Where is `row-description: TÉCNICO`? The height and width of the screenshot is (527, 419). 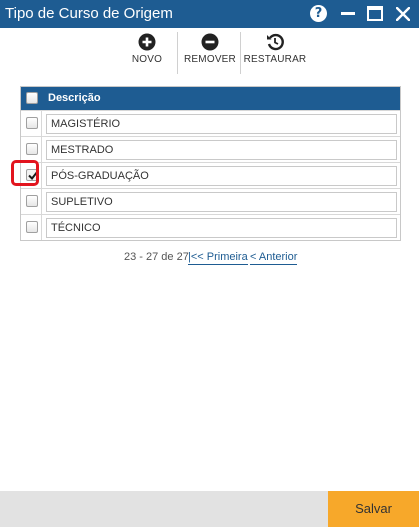
row-description: TÉCNICO is located at coordinates (221, 228).